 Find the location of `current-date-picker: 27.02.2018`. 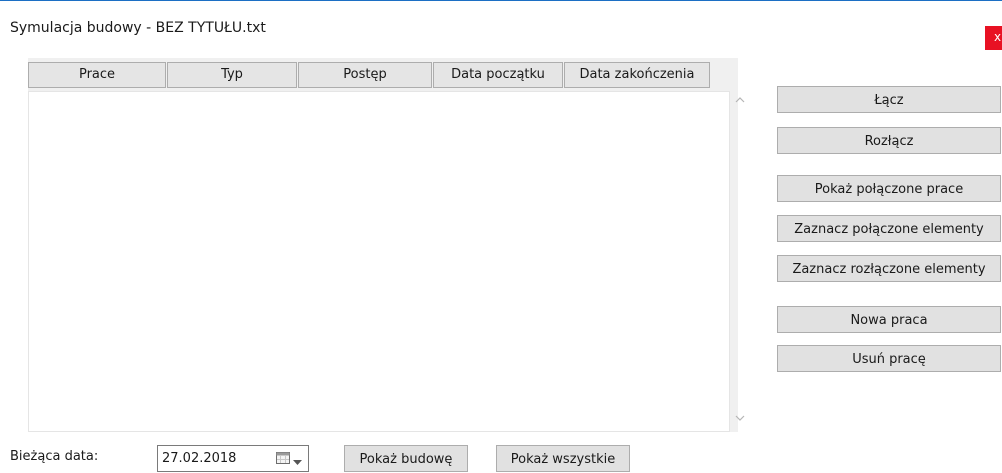

current-date-picker: 27.02.2018 is located at coordinates (233, 458).